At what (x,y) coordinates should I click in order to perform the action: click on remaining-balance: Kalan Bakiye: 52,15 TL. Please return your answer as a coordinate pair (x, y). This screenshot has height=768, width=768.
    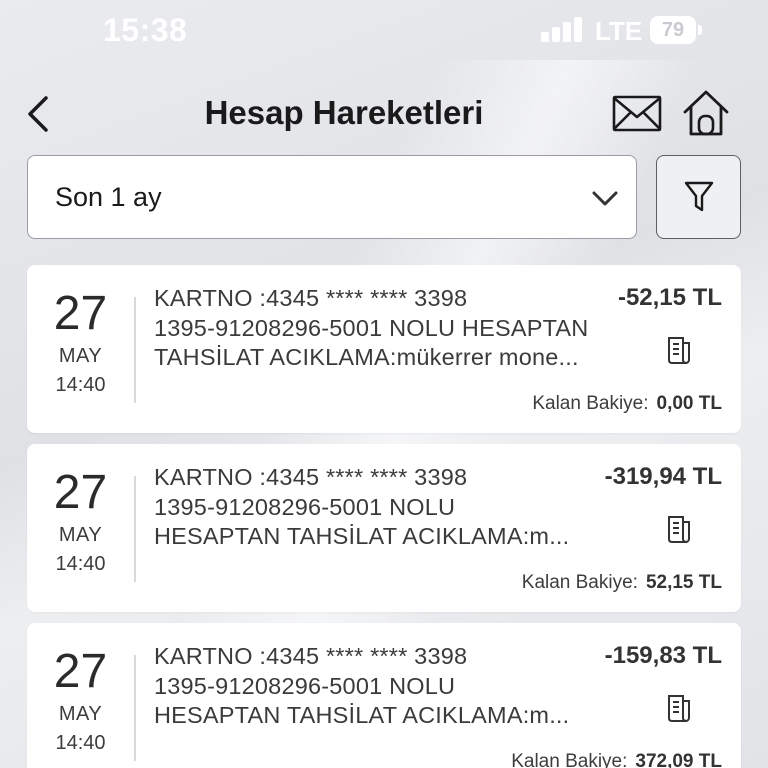
    Looking at the image, I should click on (622, 583).